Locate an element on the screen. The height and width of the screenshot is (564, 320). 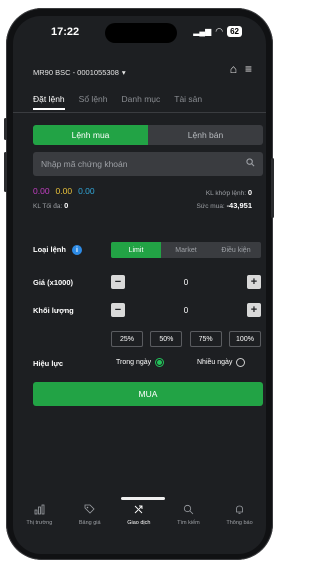
status-bar: 17:22 ▂▄▆ ◠ 62 is located at coordinates (139, 30).